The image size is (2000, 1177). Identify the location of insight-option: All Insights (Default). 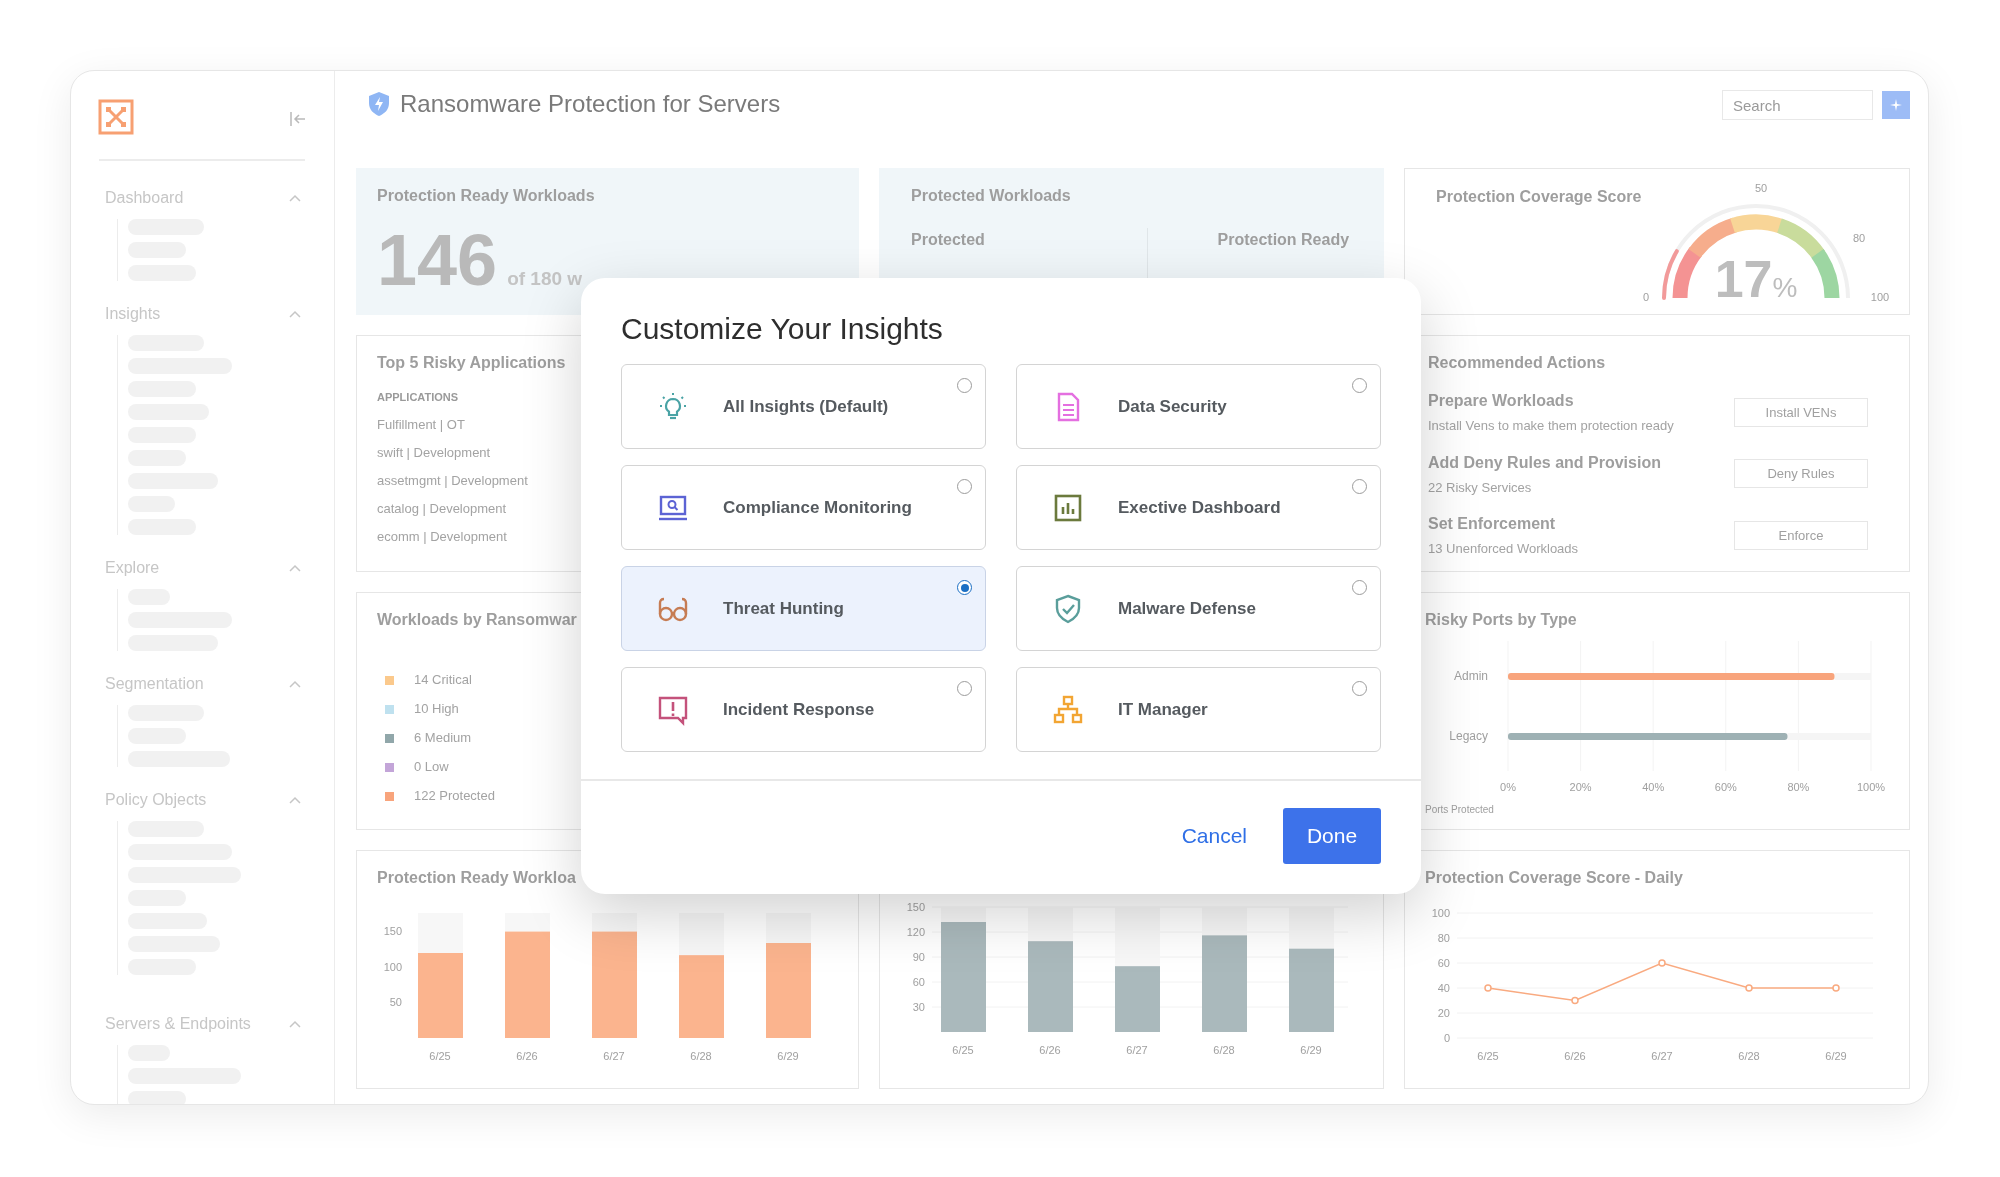
(803, 406).